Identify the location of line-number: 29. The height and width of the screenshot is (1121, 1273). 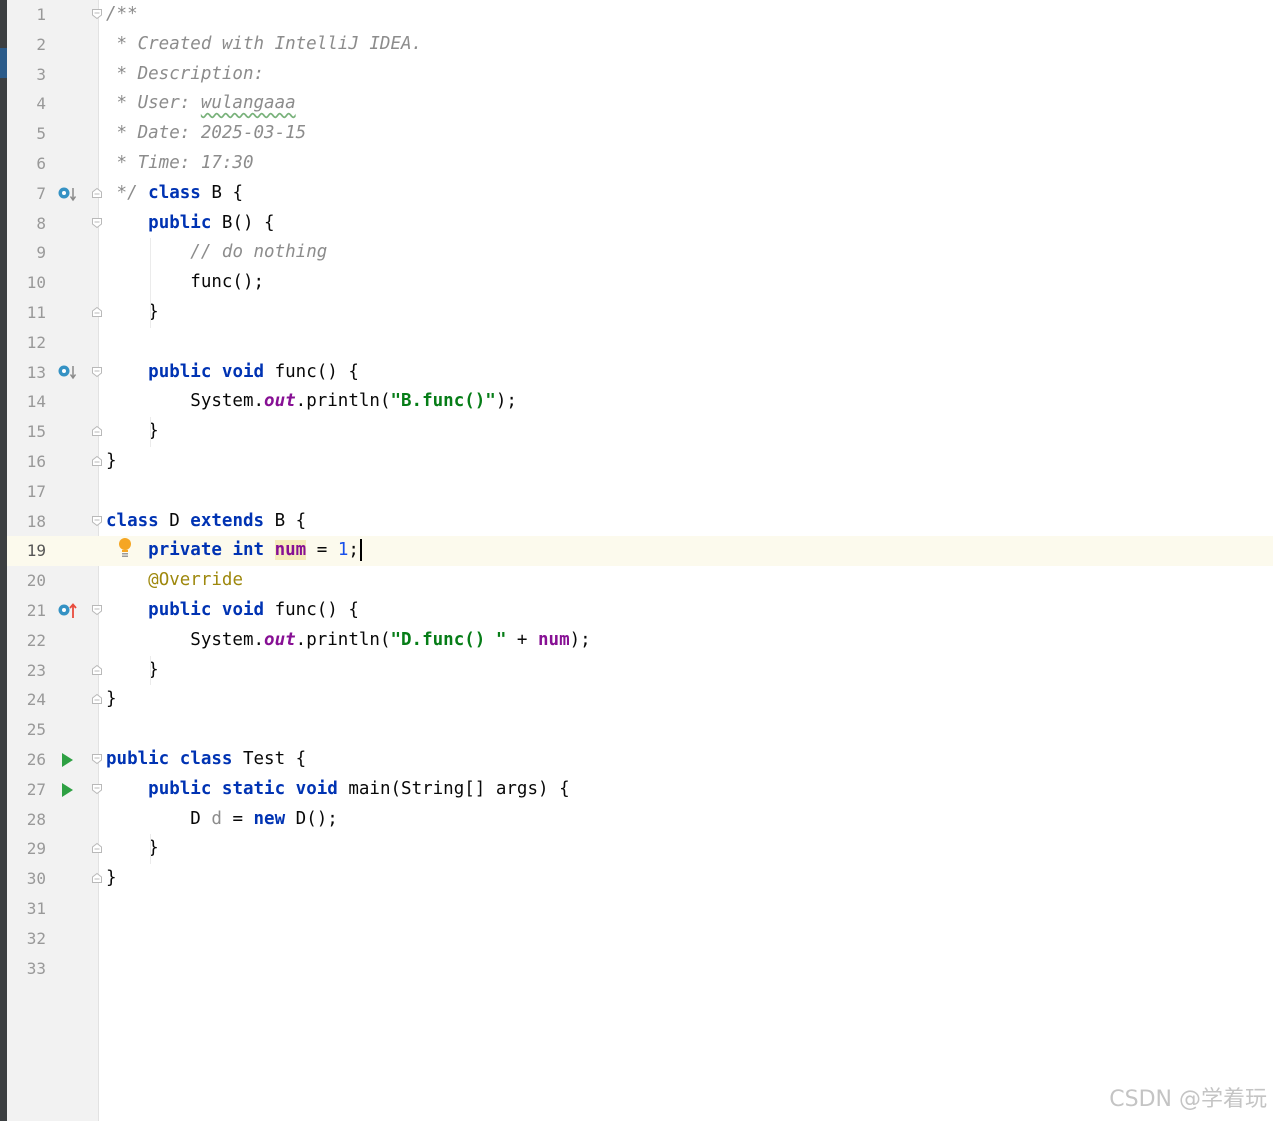
(26, 849).